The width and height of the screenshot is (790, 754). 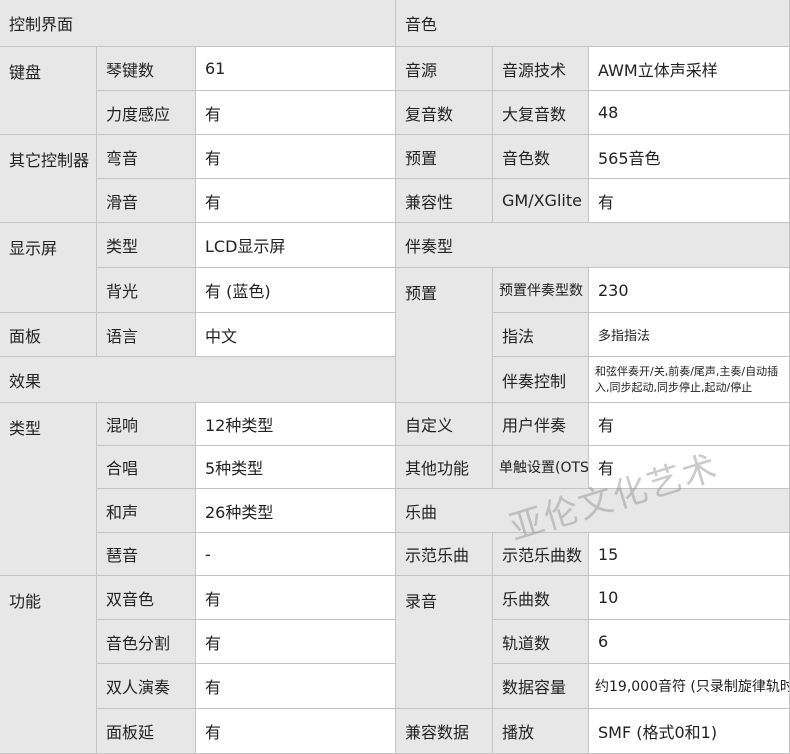 I want to click on dual-voice-label: 双音色, so click(x=146, y=598).